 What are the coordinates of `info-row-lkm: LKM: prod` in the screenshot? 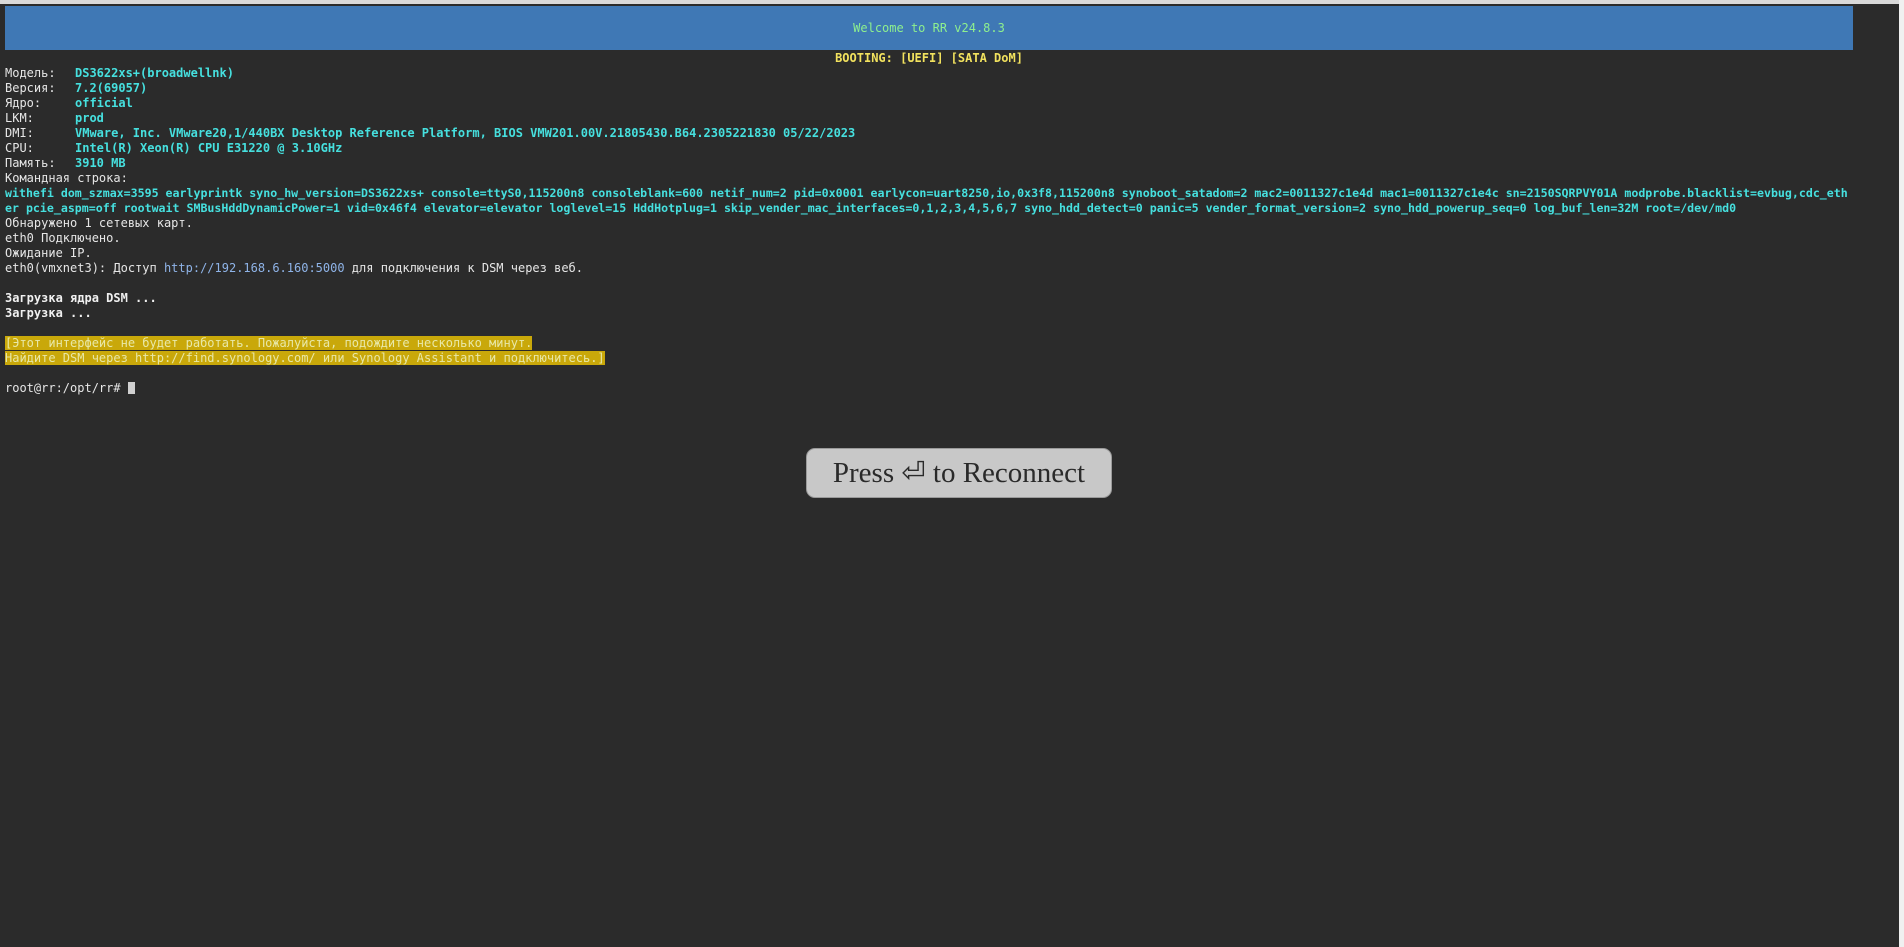 It's located at (929, 118).